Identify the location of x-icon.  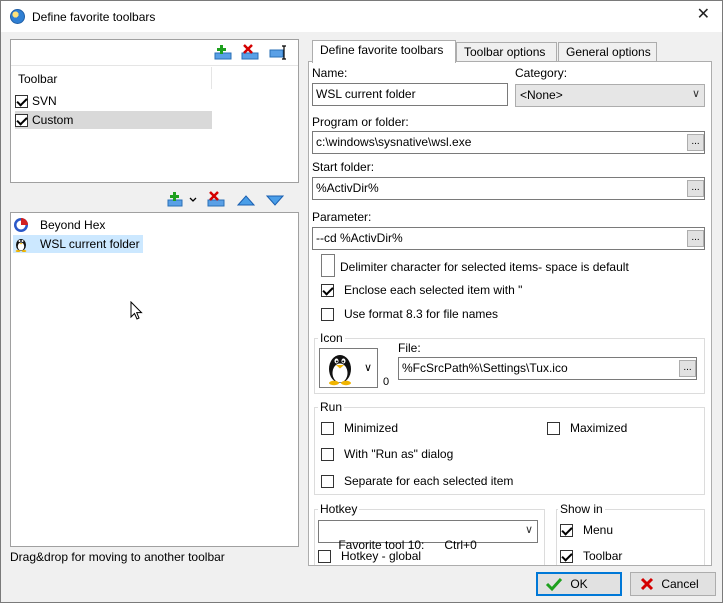
(647, 584).